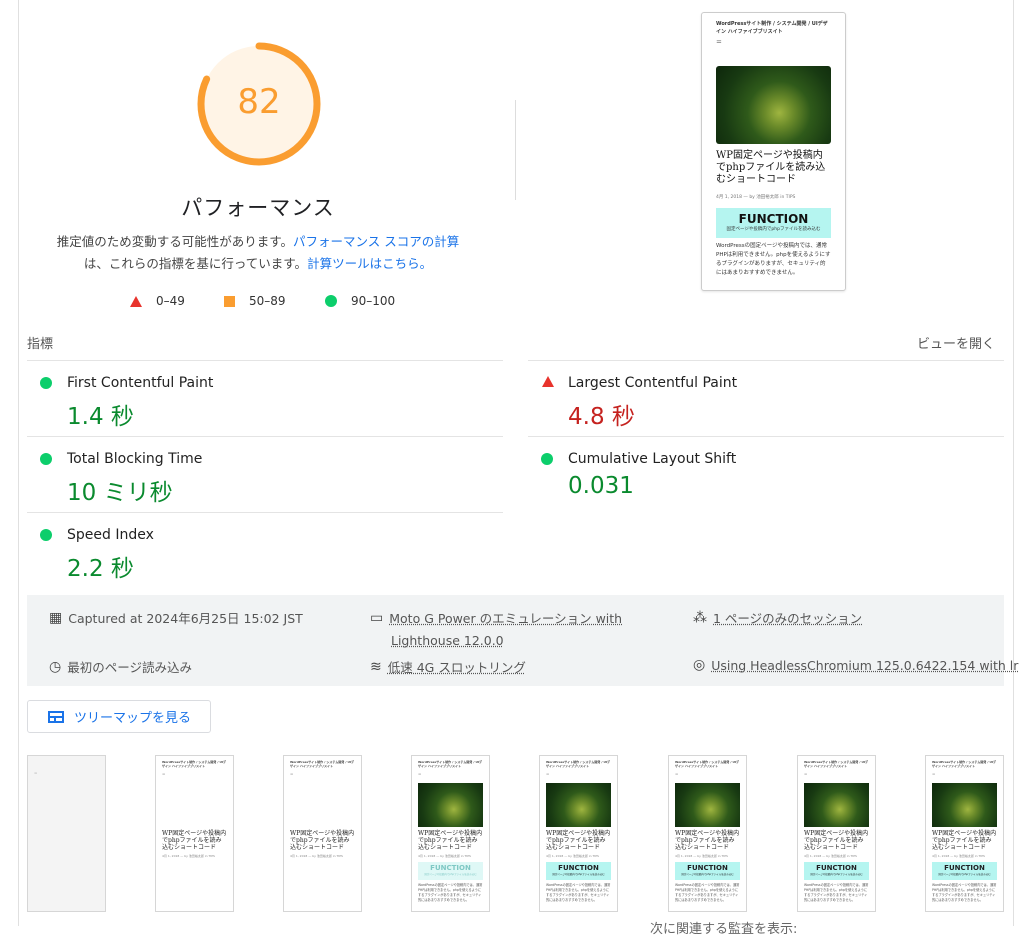  I want to click on description-text-1: 推定値のため変動する可能性があります。, so click(175, 241).